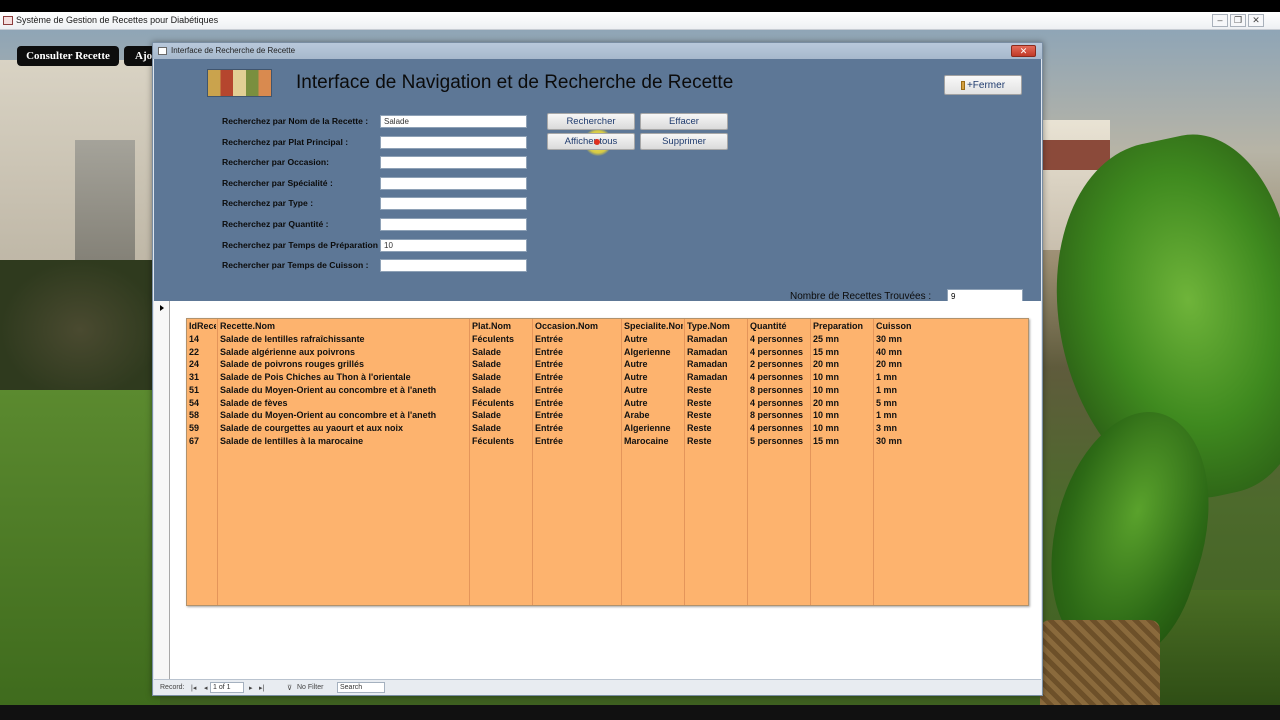 The height and width of the screenshot is (720, 1280). I want to click on plat-principal-input, so click(453, 142).